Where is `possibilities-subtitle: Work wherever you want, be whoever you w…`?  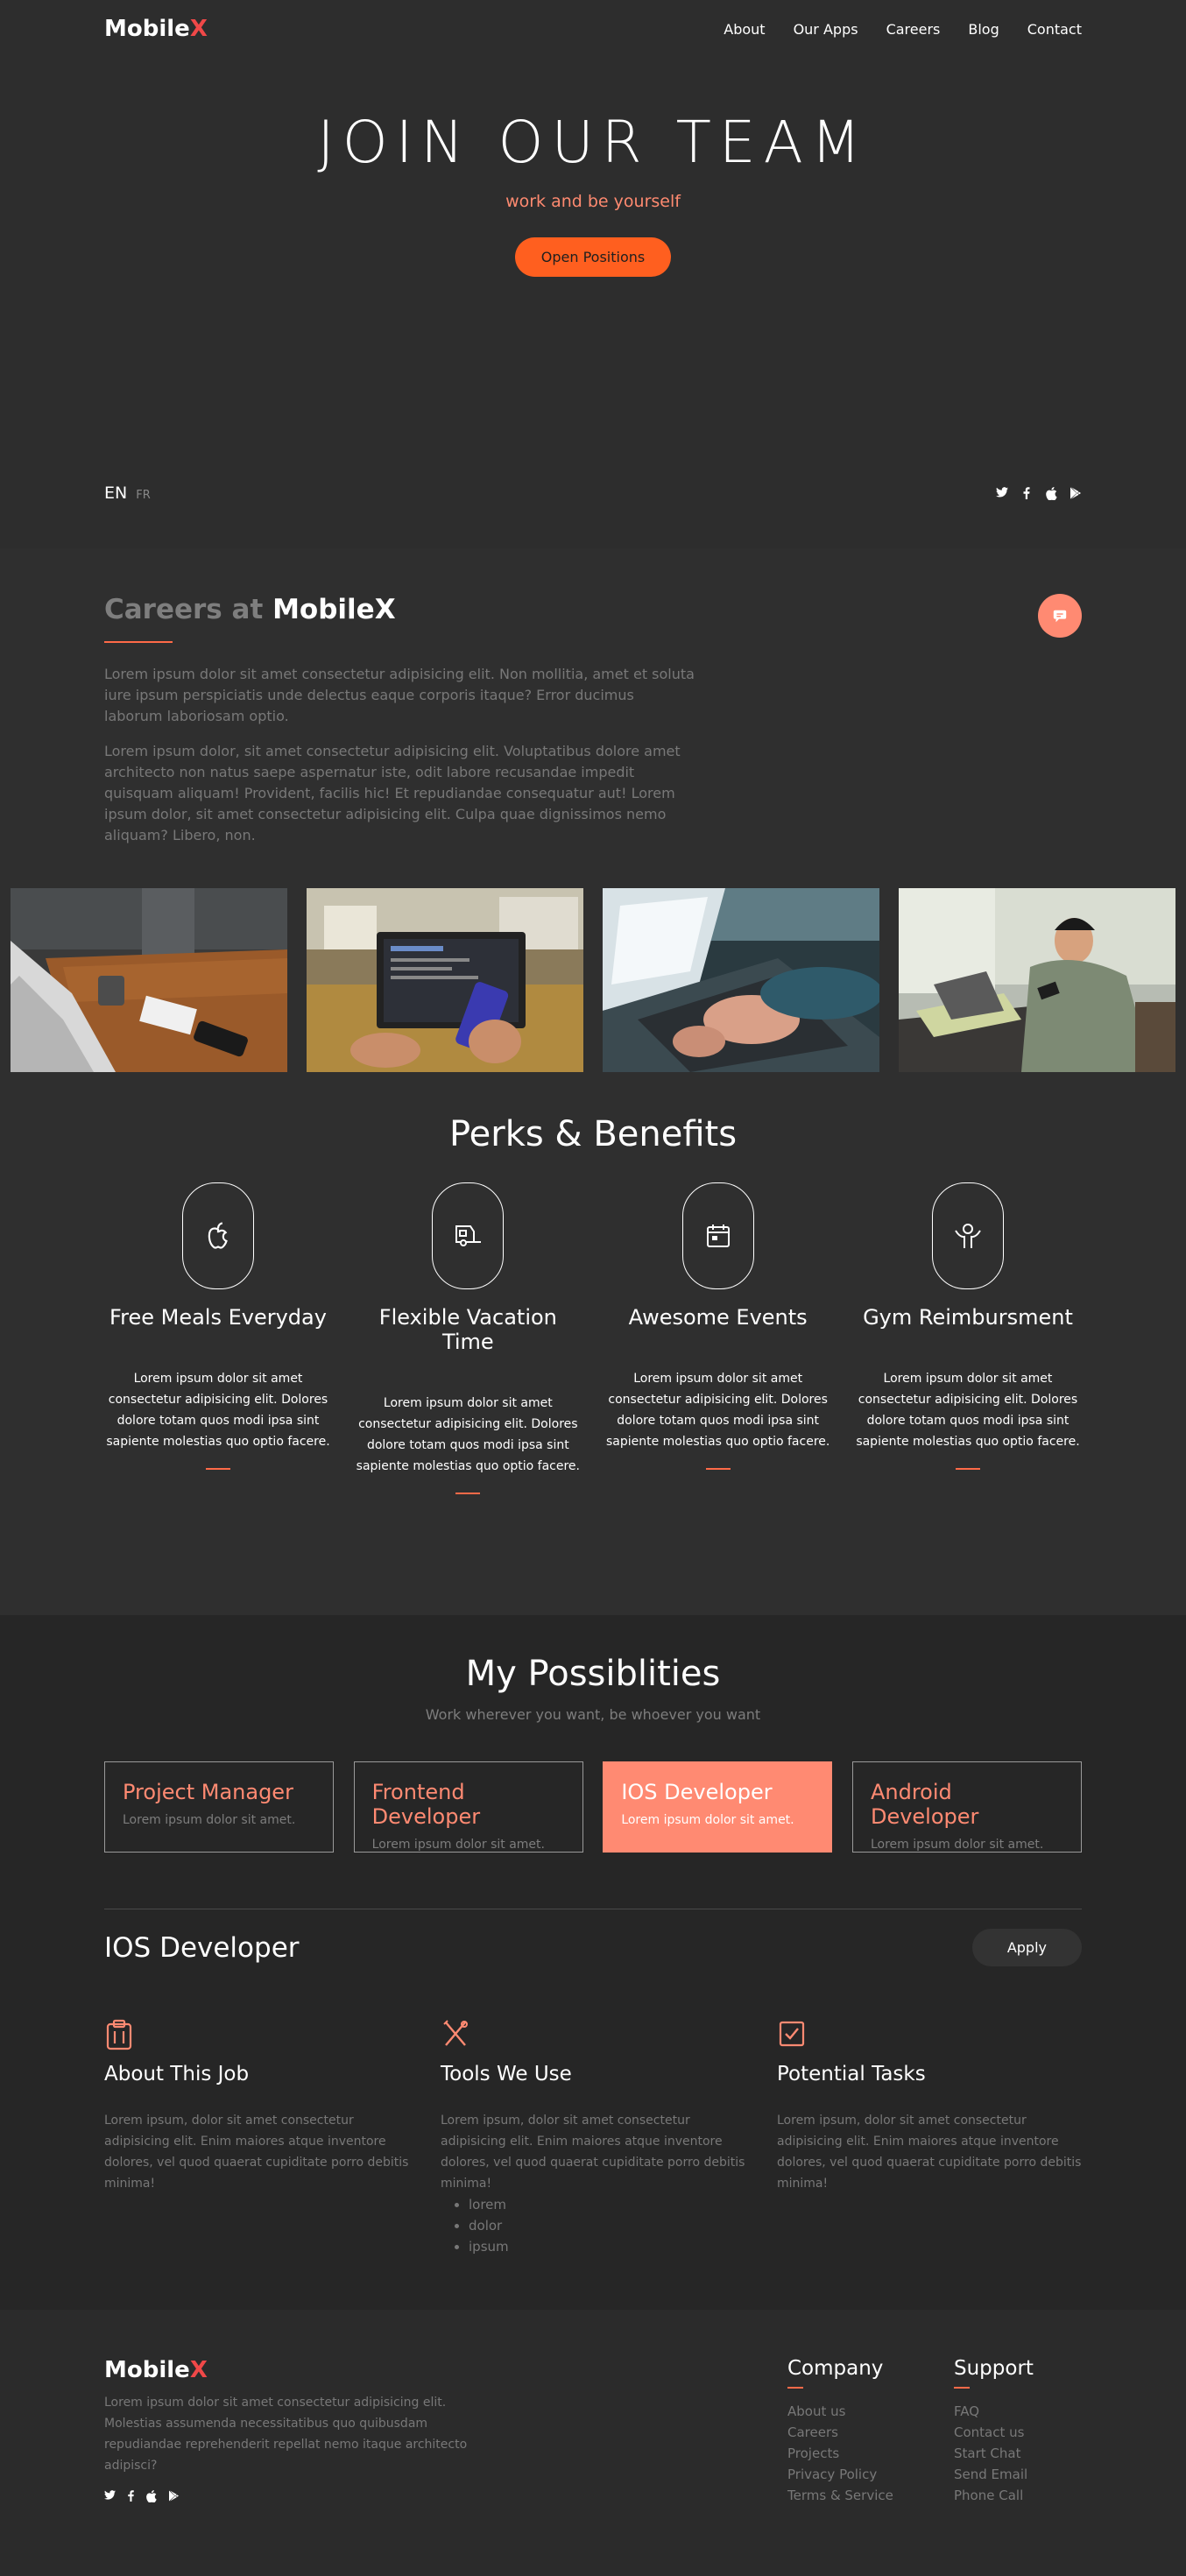 possibilities-subtitle: Work wherever you want, be whoever you w… is located at coordinates (593, 1714).